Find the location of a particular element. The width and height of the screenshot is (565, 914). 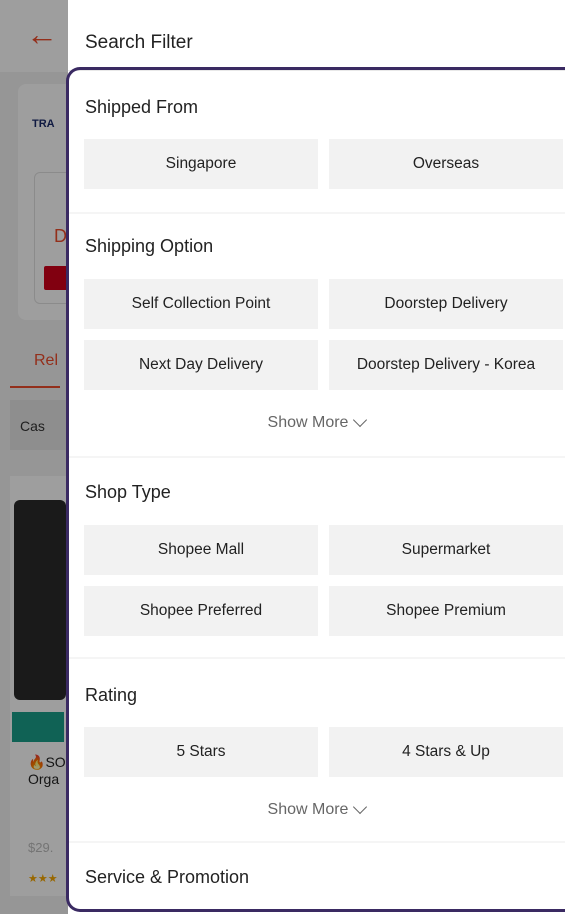

option-doorstep-delivery: Doorstep Delivery is located at coordinates (446, 304).